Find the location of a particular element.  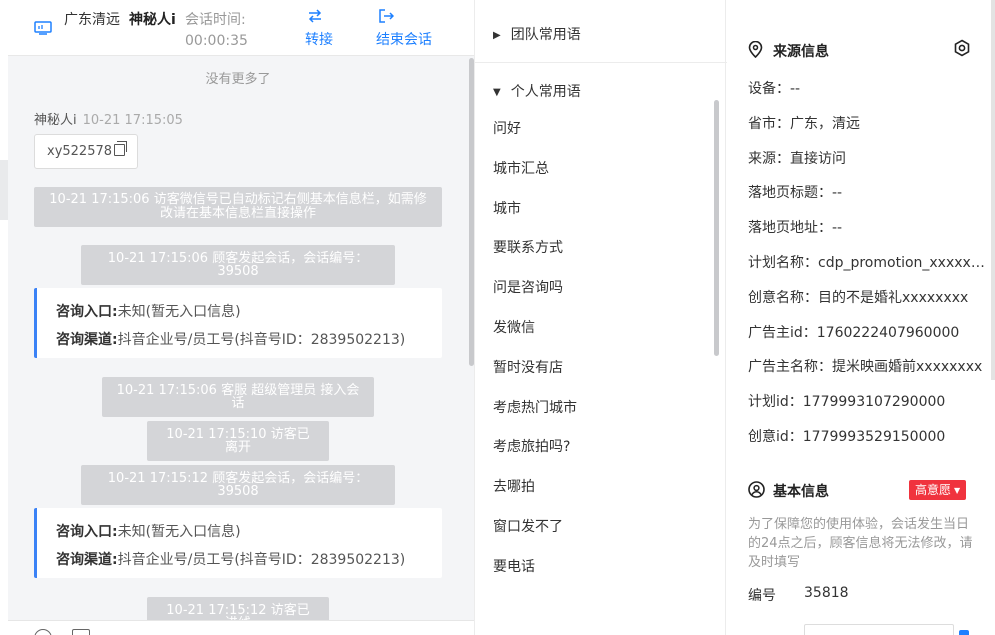

system-message: 10-21 17:15:10 访客已离开 is located at coordinates (238, 441).